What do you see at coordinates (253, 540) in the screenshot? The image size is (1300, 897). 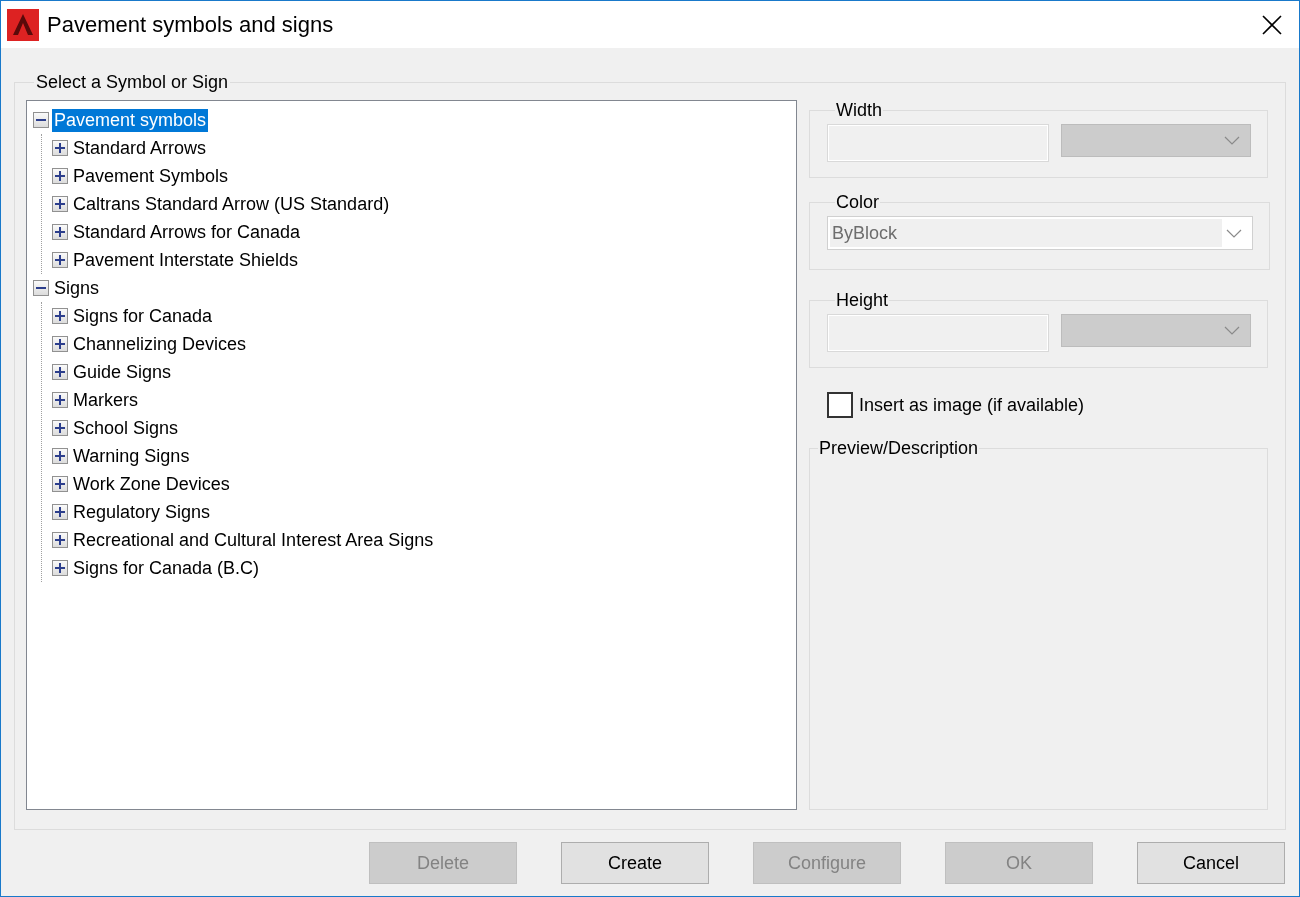 I see `tree-item: Recreational and Cultural Interest Area Signs` at bounding box center [253, 540].